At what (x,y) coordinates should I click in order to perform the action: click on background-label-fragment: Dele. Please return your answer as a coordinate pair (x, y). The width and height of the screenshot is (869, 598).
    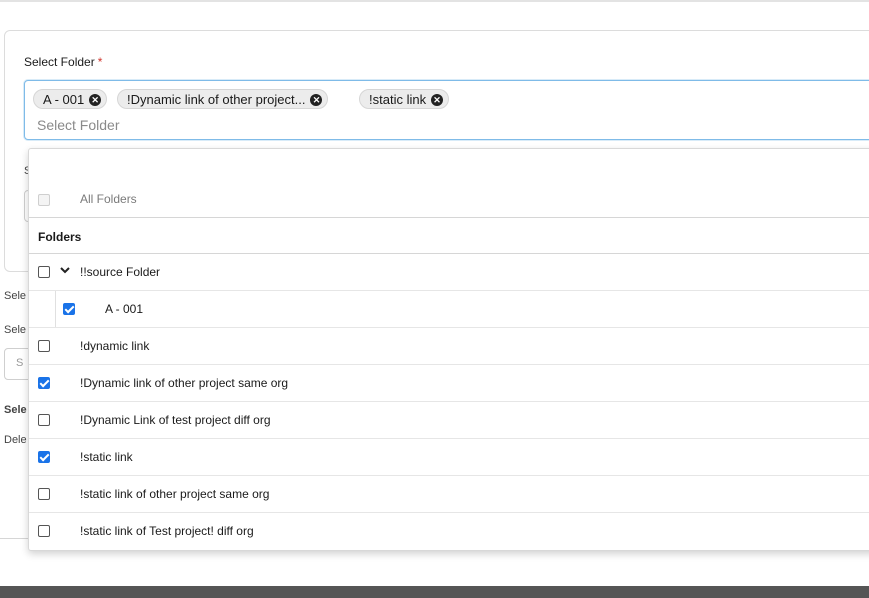
    Looking at the image, I should click on (15, 440).